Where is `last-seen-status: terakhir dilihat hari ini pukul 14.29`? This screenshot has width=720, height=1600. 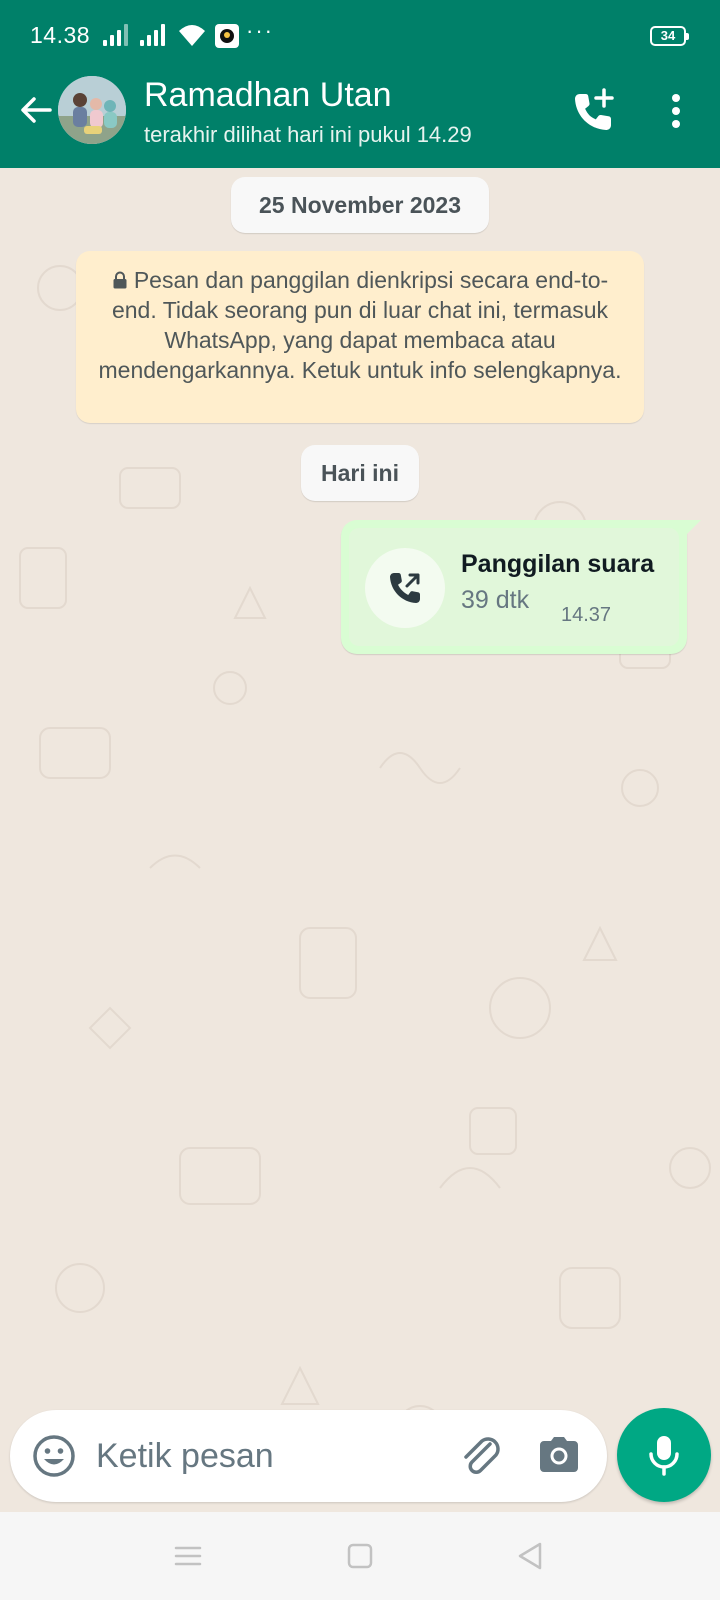 last-seen-status: terakhir dilihat hari ini pukul 14.29 is located at coordinates (308, 135).